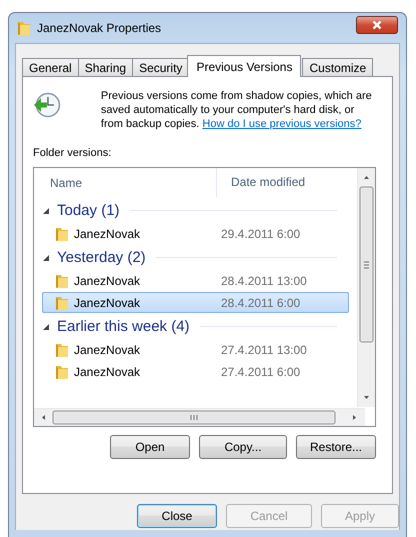 Image resolution: width=416 pixels, height=537 pixels. What do you see at coordinates (244, 66) in the screenshot?
I see `tab: Previous Versions` at bounding box center [244, 66].